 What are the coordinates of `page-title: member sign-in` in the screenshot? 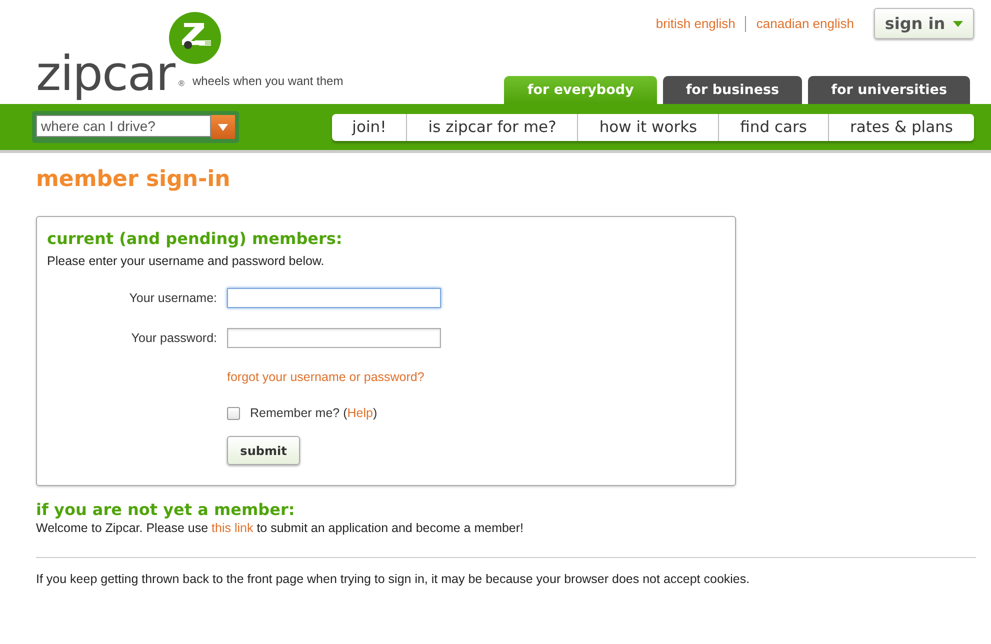 It's located at (134, 179).